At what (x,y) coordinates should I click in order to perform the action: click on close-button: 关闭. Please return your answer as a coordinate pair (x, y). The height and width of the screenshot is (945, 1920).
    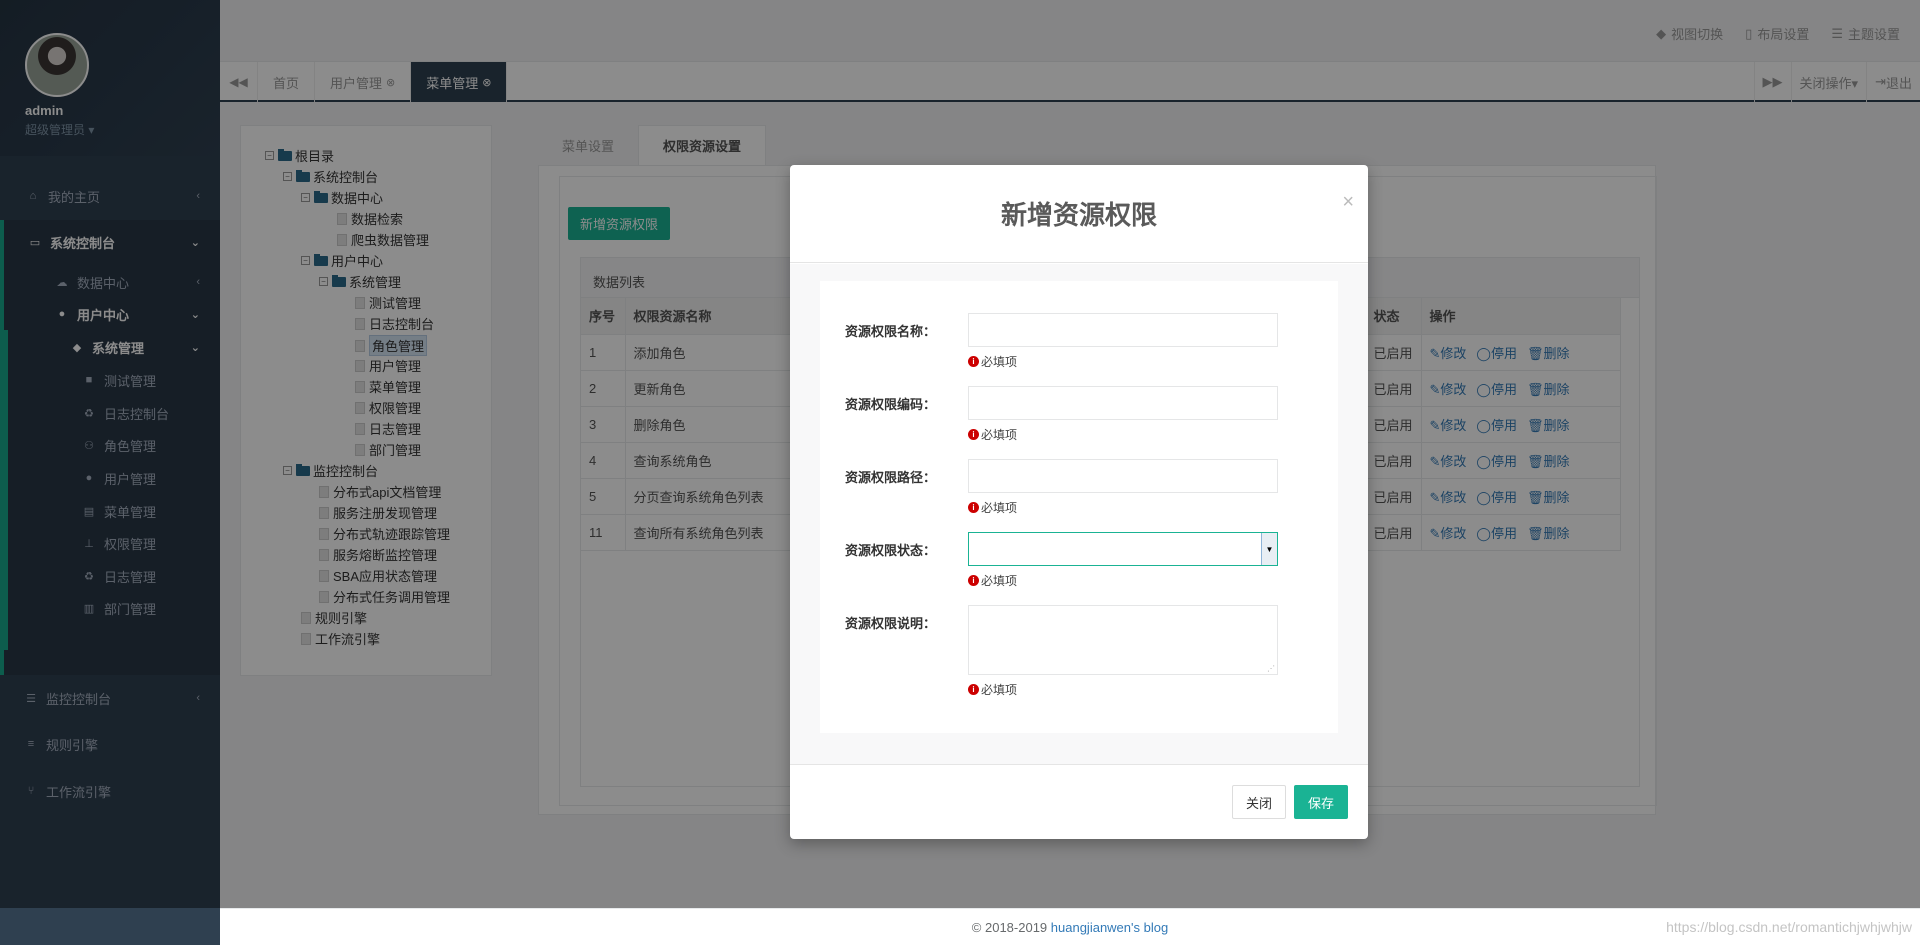
    Looking at the image, I should click on (1259, 802).